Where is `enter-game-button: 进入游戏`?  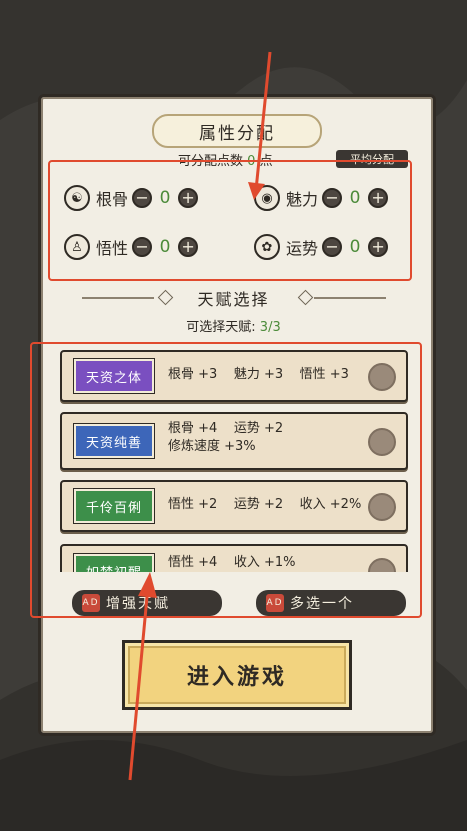
enter-game-button: 进入游戏 is located at coordinates (237, 675).